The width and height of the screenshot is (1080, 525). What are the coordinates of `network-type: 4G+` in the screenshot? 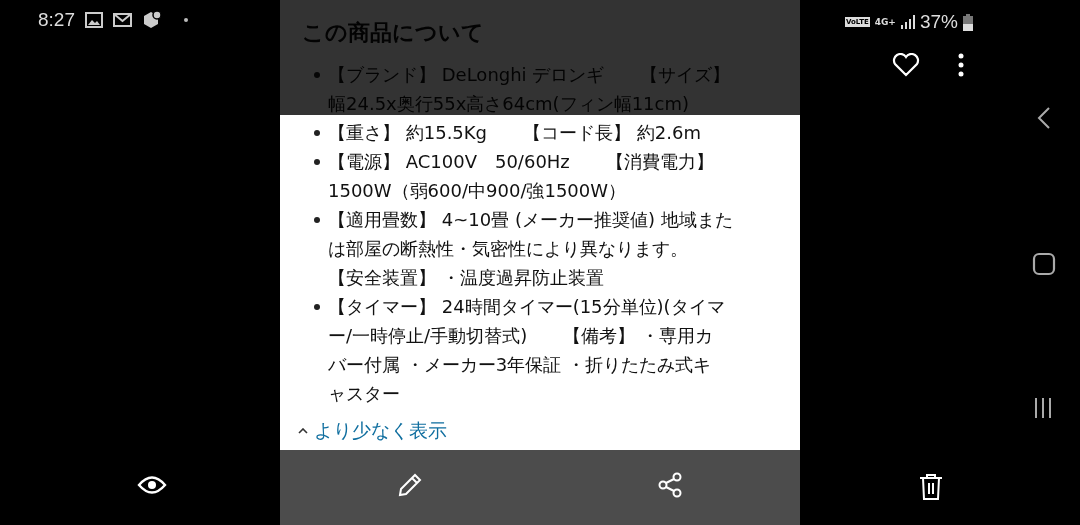 It's located at (885, 22).